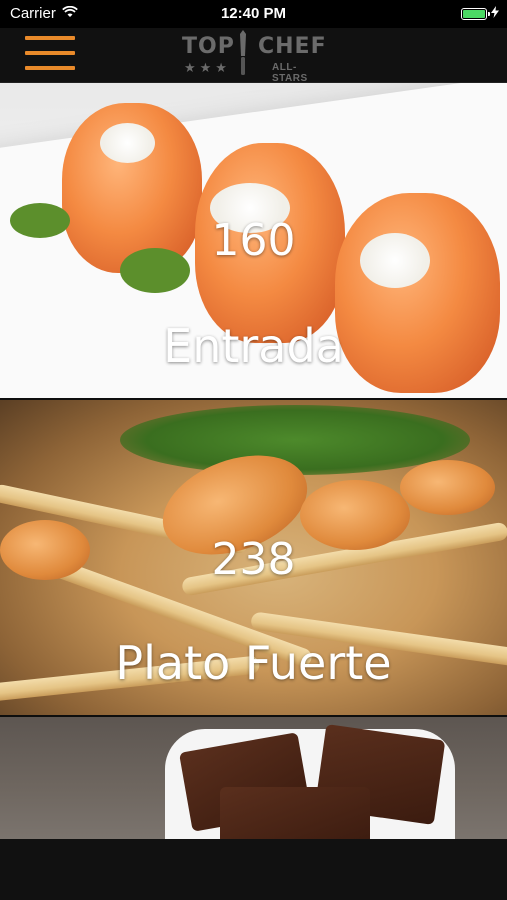  I want to click on nav-bar: TOP CHEF ★★★ ALL-STARS, so click(253, 56).